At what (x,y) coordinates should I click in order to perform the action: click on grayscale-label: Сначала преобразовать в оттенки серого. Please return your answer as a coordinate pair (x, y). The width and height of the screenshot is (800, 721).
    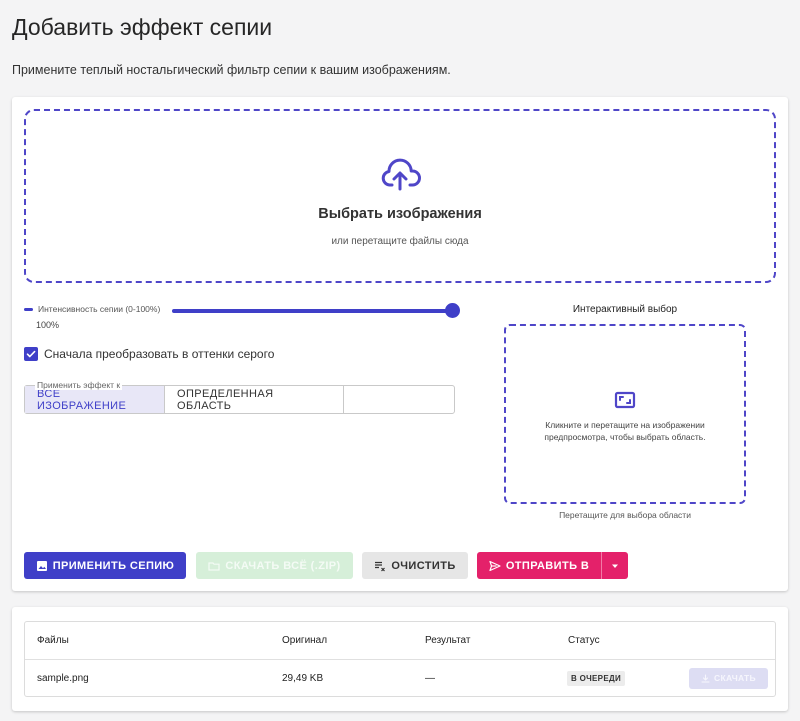
    Looking at the image, I should click on (159, 354).